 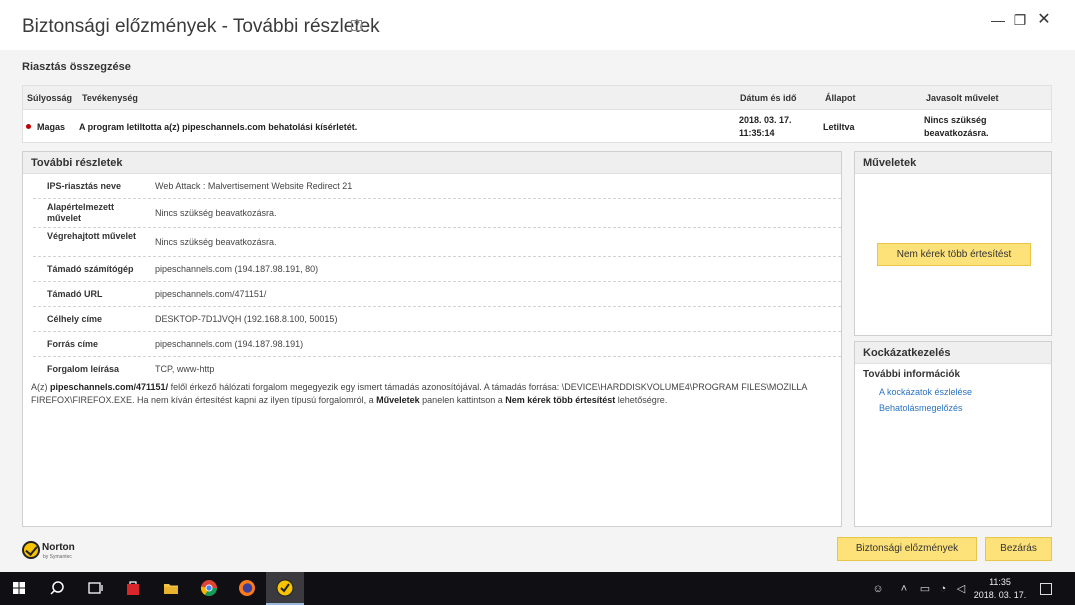 I want to click on col-datetime: Dátum és idő, so click(x=768, y=98).